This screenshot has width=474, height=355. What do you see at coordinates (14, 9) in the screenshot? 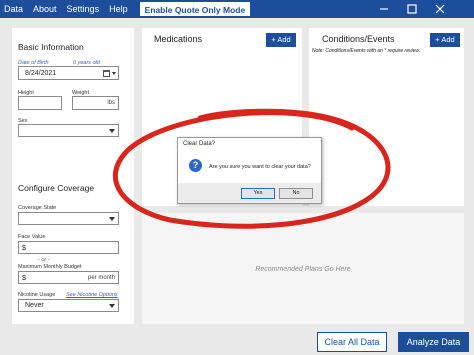
I see `menu-data: Data` at bounding box center [14, 9].